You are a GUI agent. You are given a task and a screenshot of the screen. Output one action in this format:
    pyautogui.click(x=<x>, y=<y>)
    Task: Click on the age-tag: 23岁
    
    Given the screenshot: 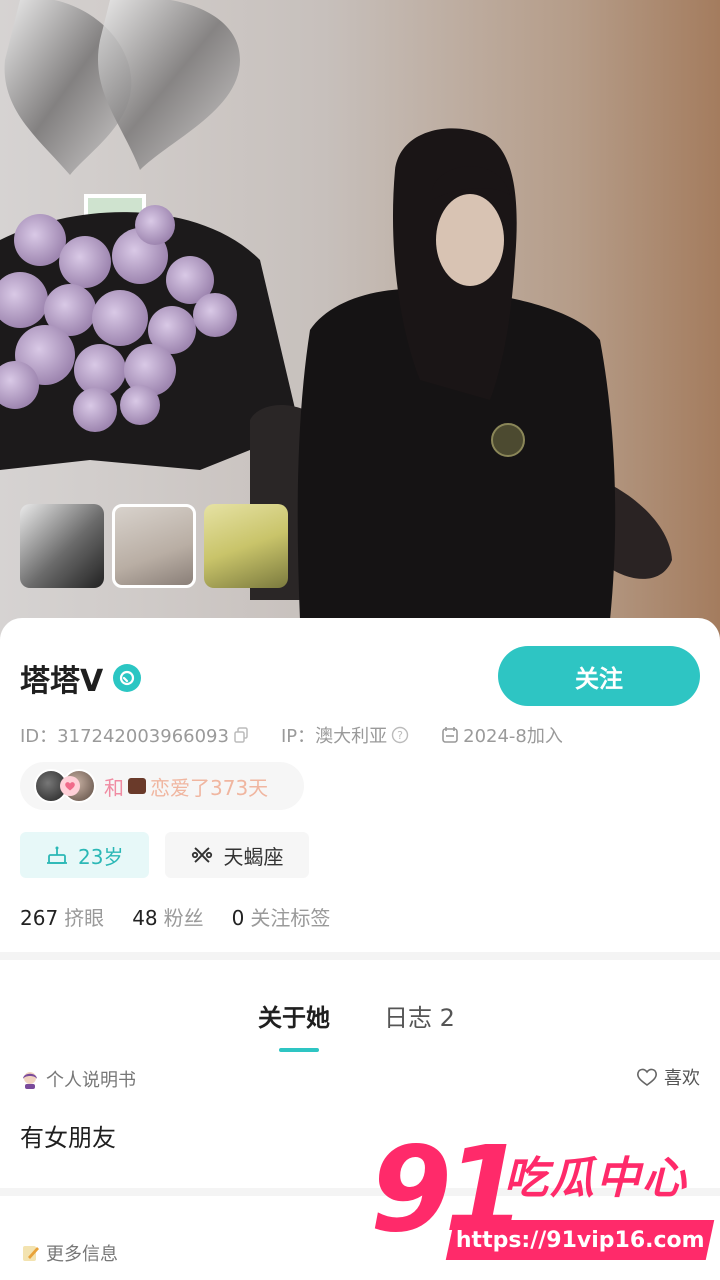 What is the action you would take?
    pyautogui.click(x=85, y=855)
    